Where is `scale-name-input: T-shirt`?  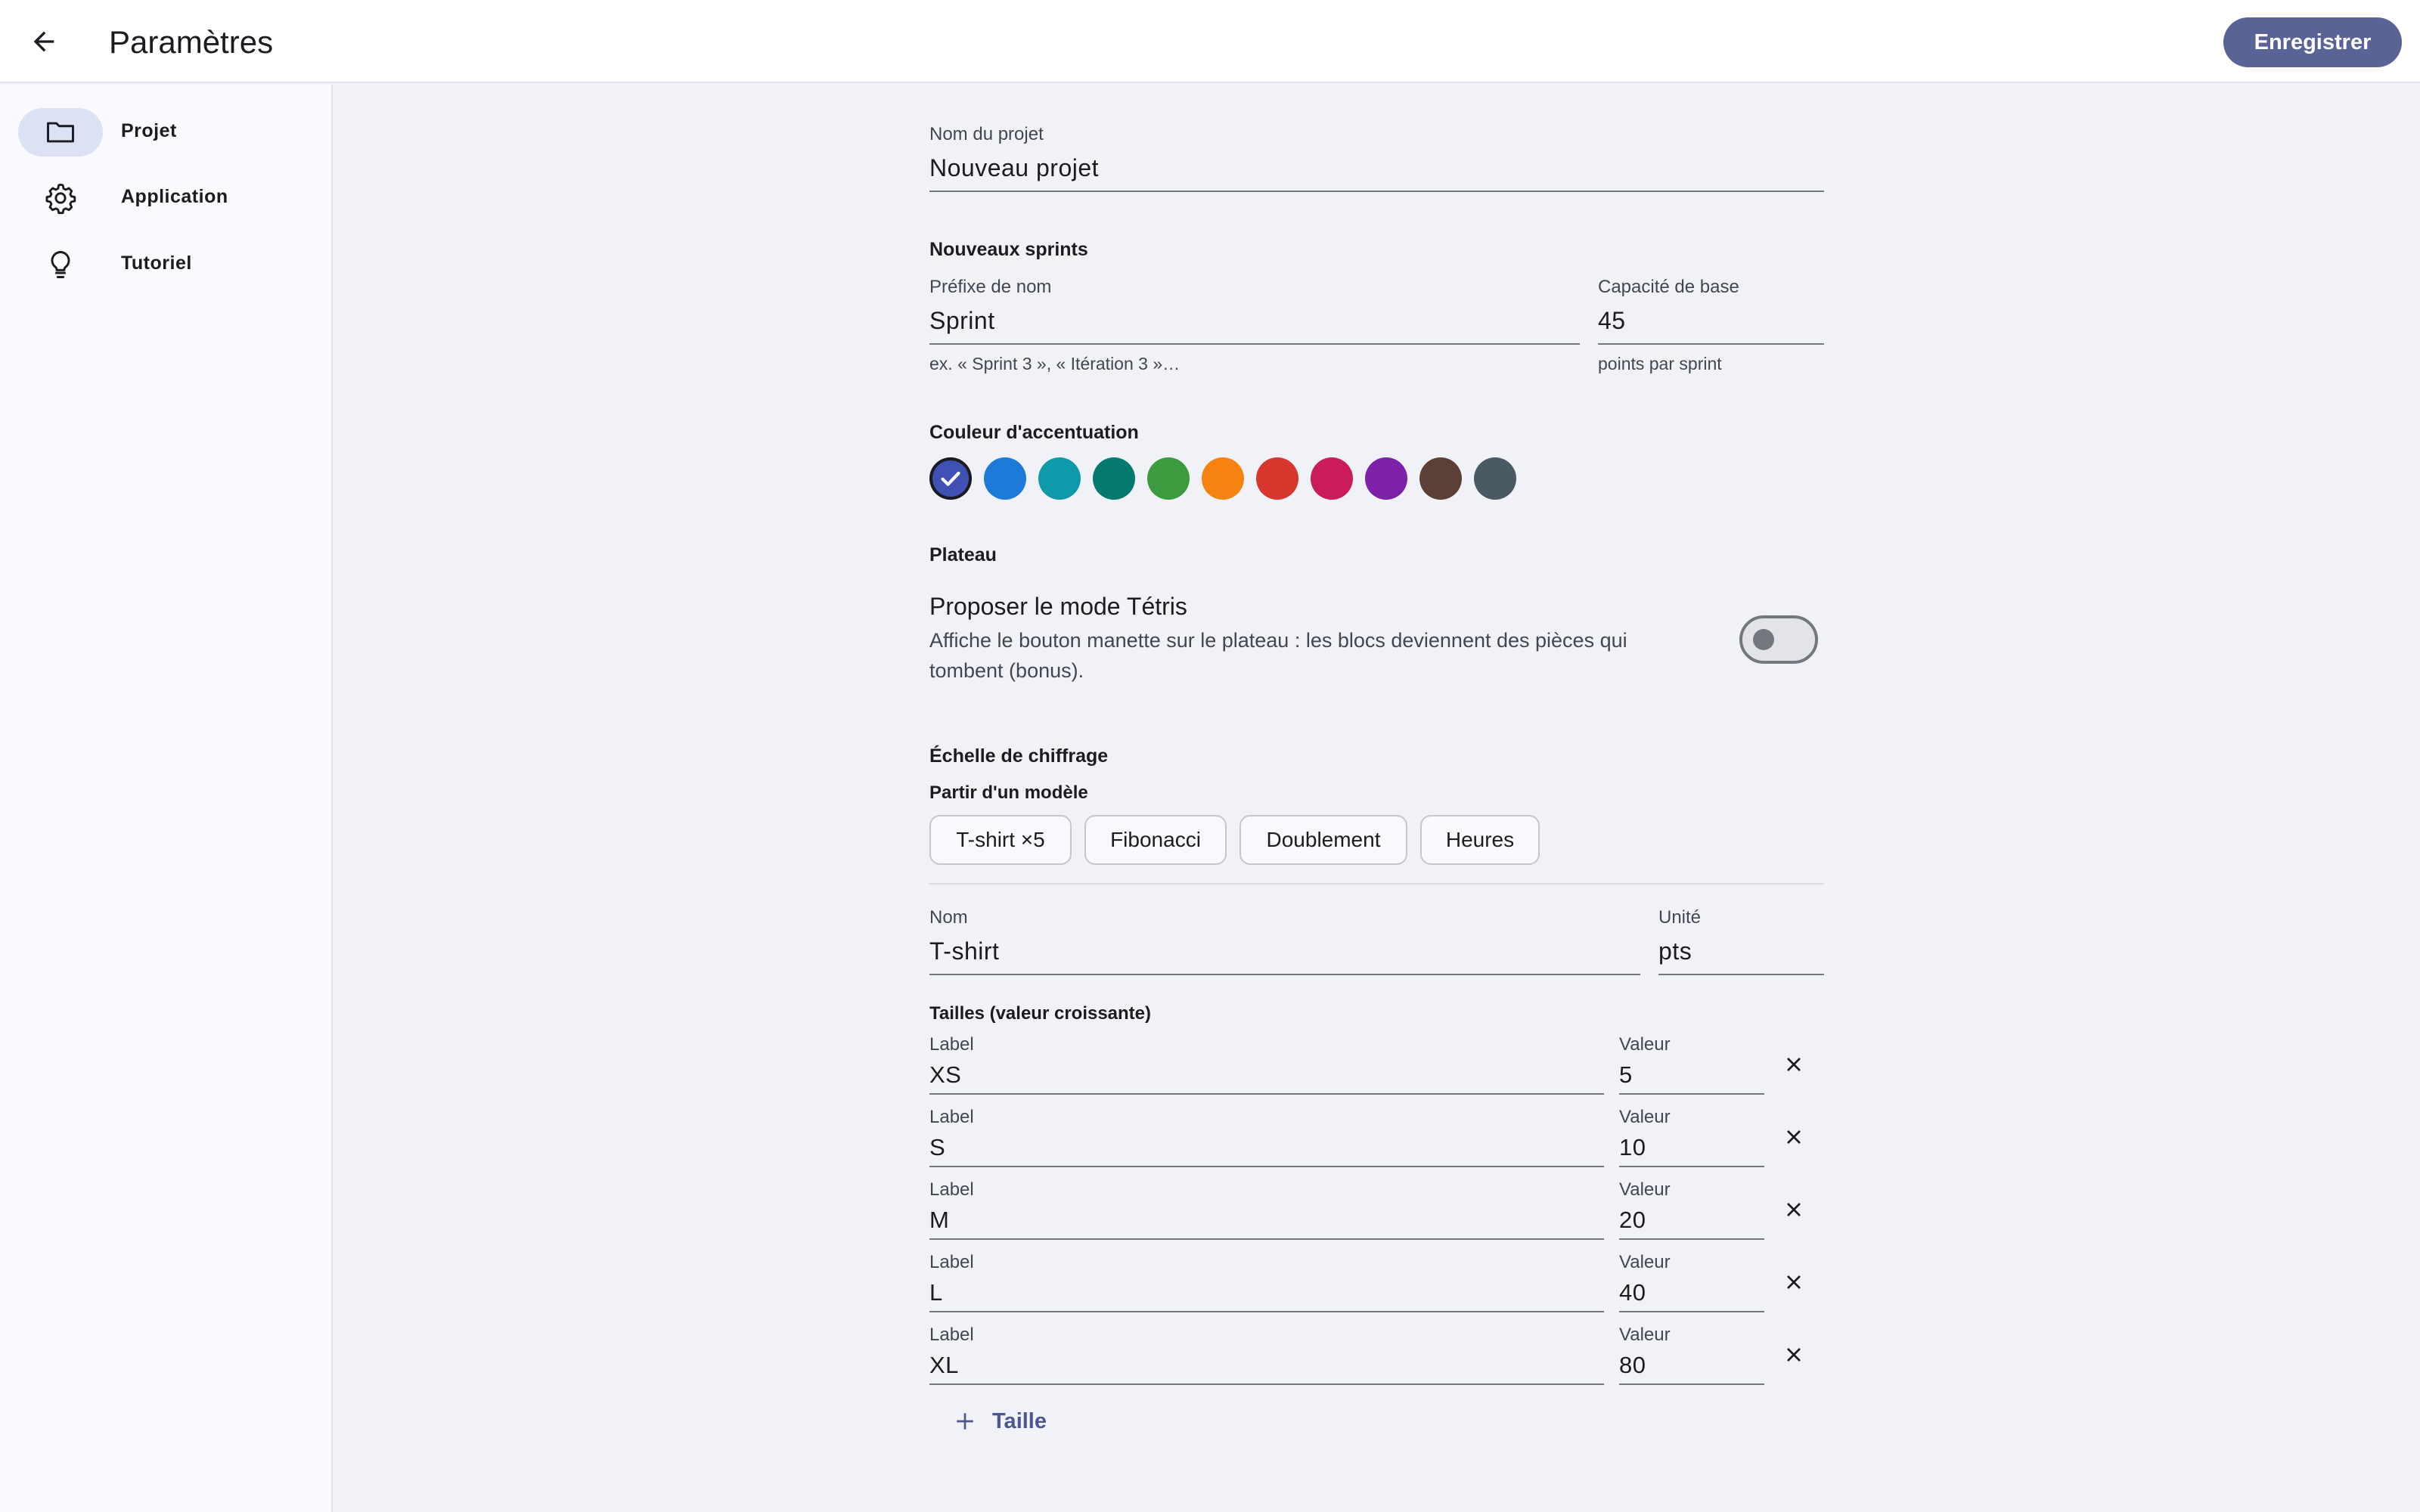 scale-name-input: T-shirt is located at coordinates (964, 951).